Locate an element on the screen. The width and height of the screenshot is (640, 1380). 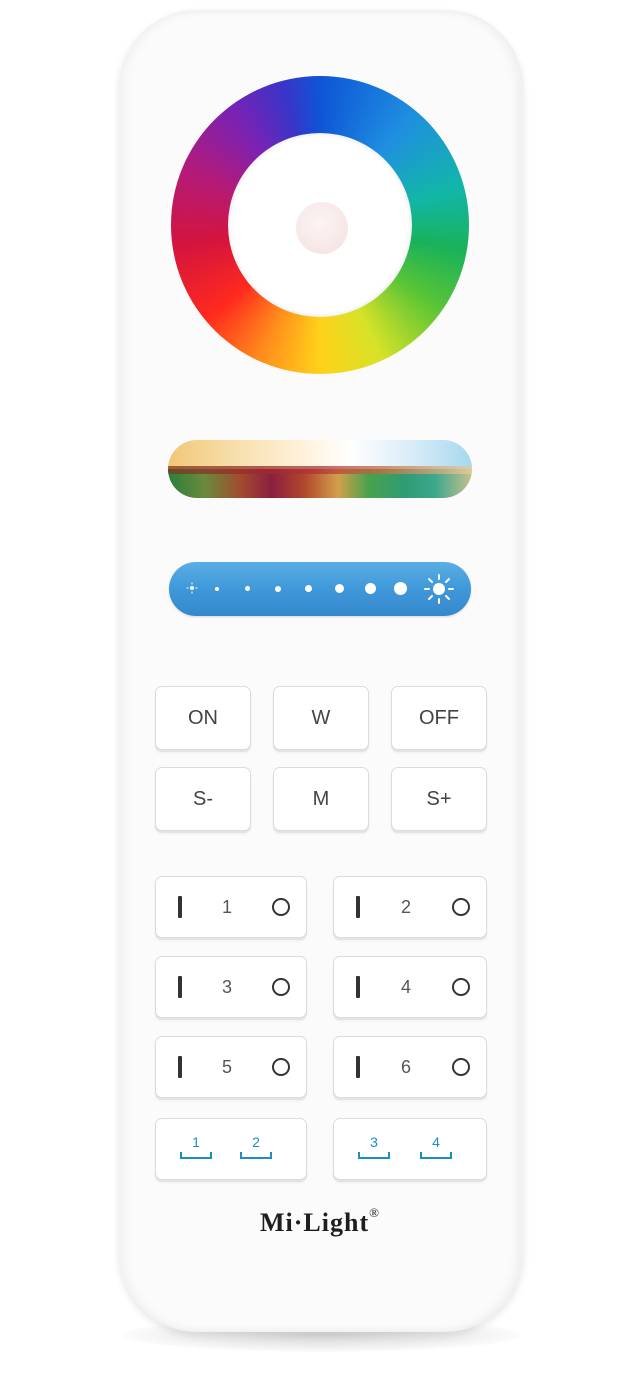
zone-6-button: 6 is located at coordinates (410, 1067).